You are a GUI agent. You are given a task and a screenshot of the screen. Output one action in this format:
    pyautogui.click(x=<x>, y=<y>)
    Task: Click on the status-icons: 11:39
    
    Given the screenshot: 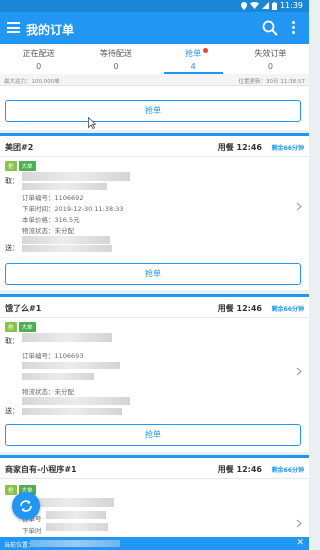 What is the action you would take?
    pyautogui.click(x=271, y=5)
    